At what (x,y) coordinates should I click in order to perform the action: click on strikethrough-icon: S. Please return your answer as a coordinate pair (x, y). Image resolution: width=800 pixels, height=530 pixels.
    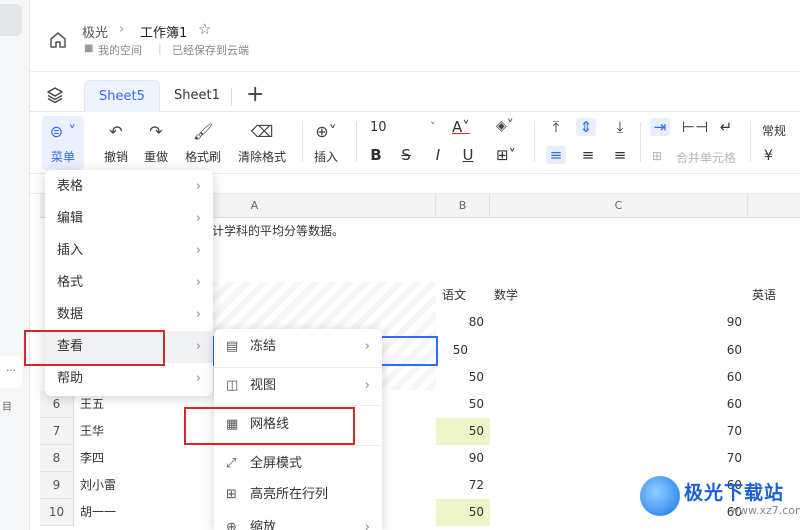
    Looking at the image, I should click on (406, 155).